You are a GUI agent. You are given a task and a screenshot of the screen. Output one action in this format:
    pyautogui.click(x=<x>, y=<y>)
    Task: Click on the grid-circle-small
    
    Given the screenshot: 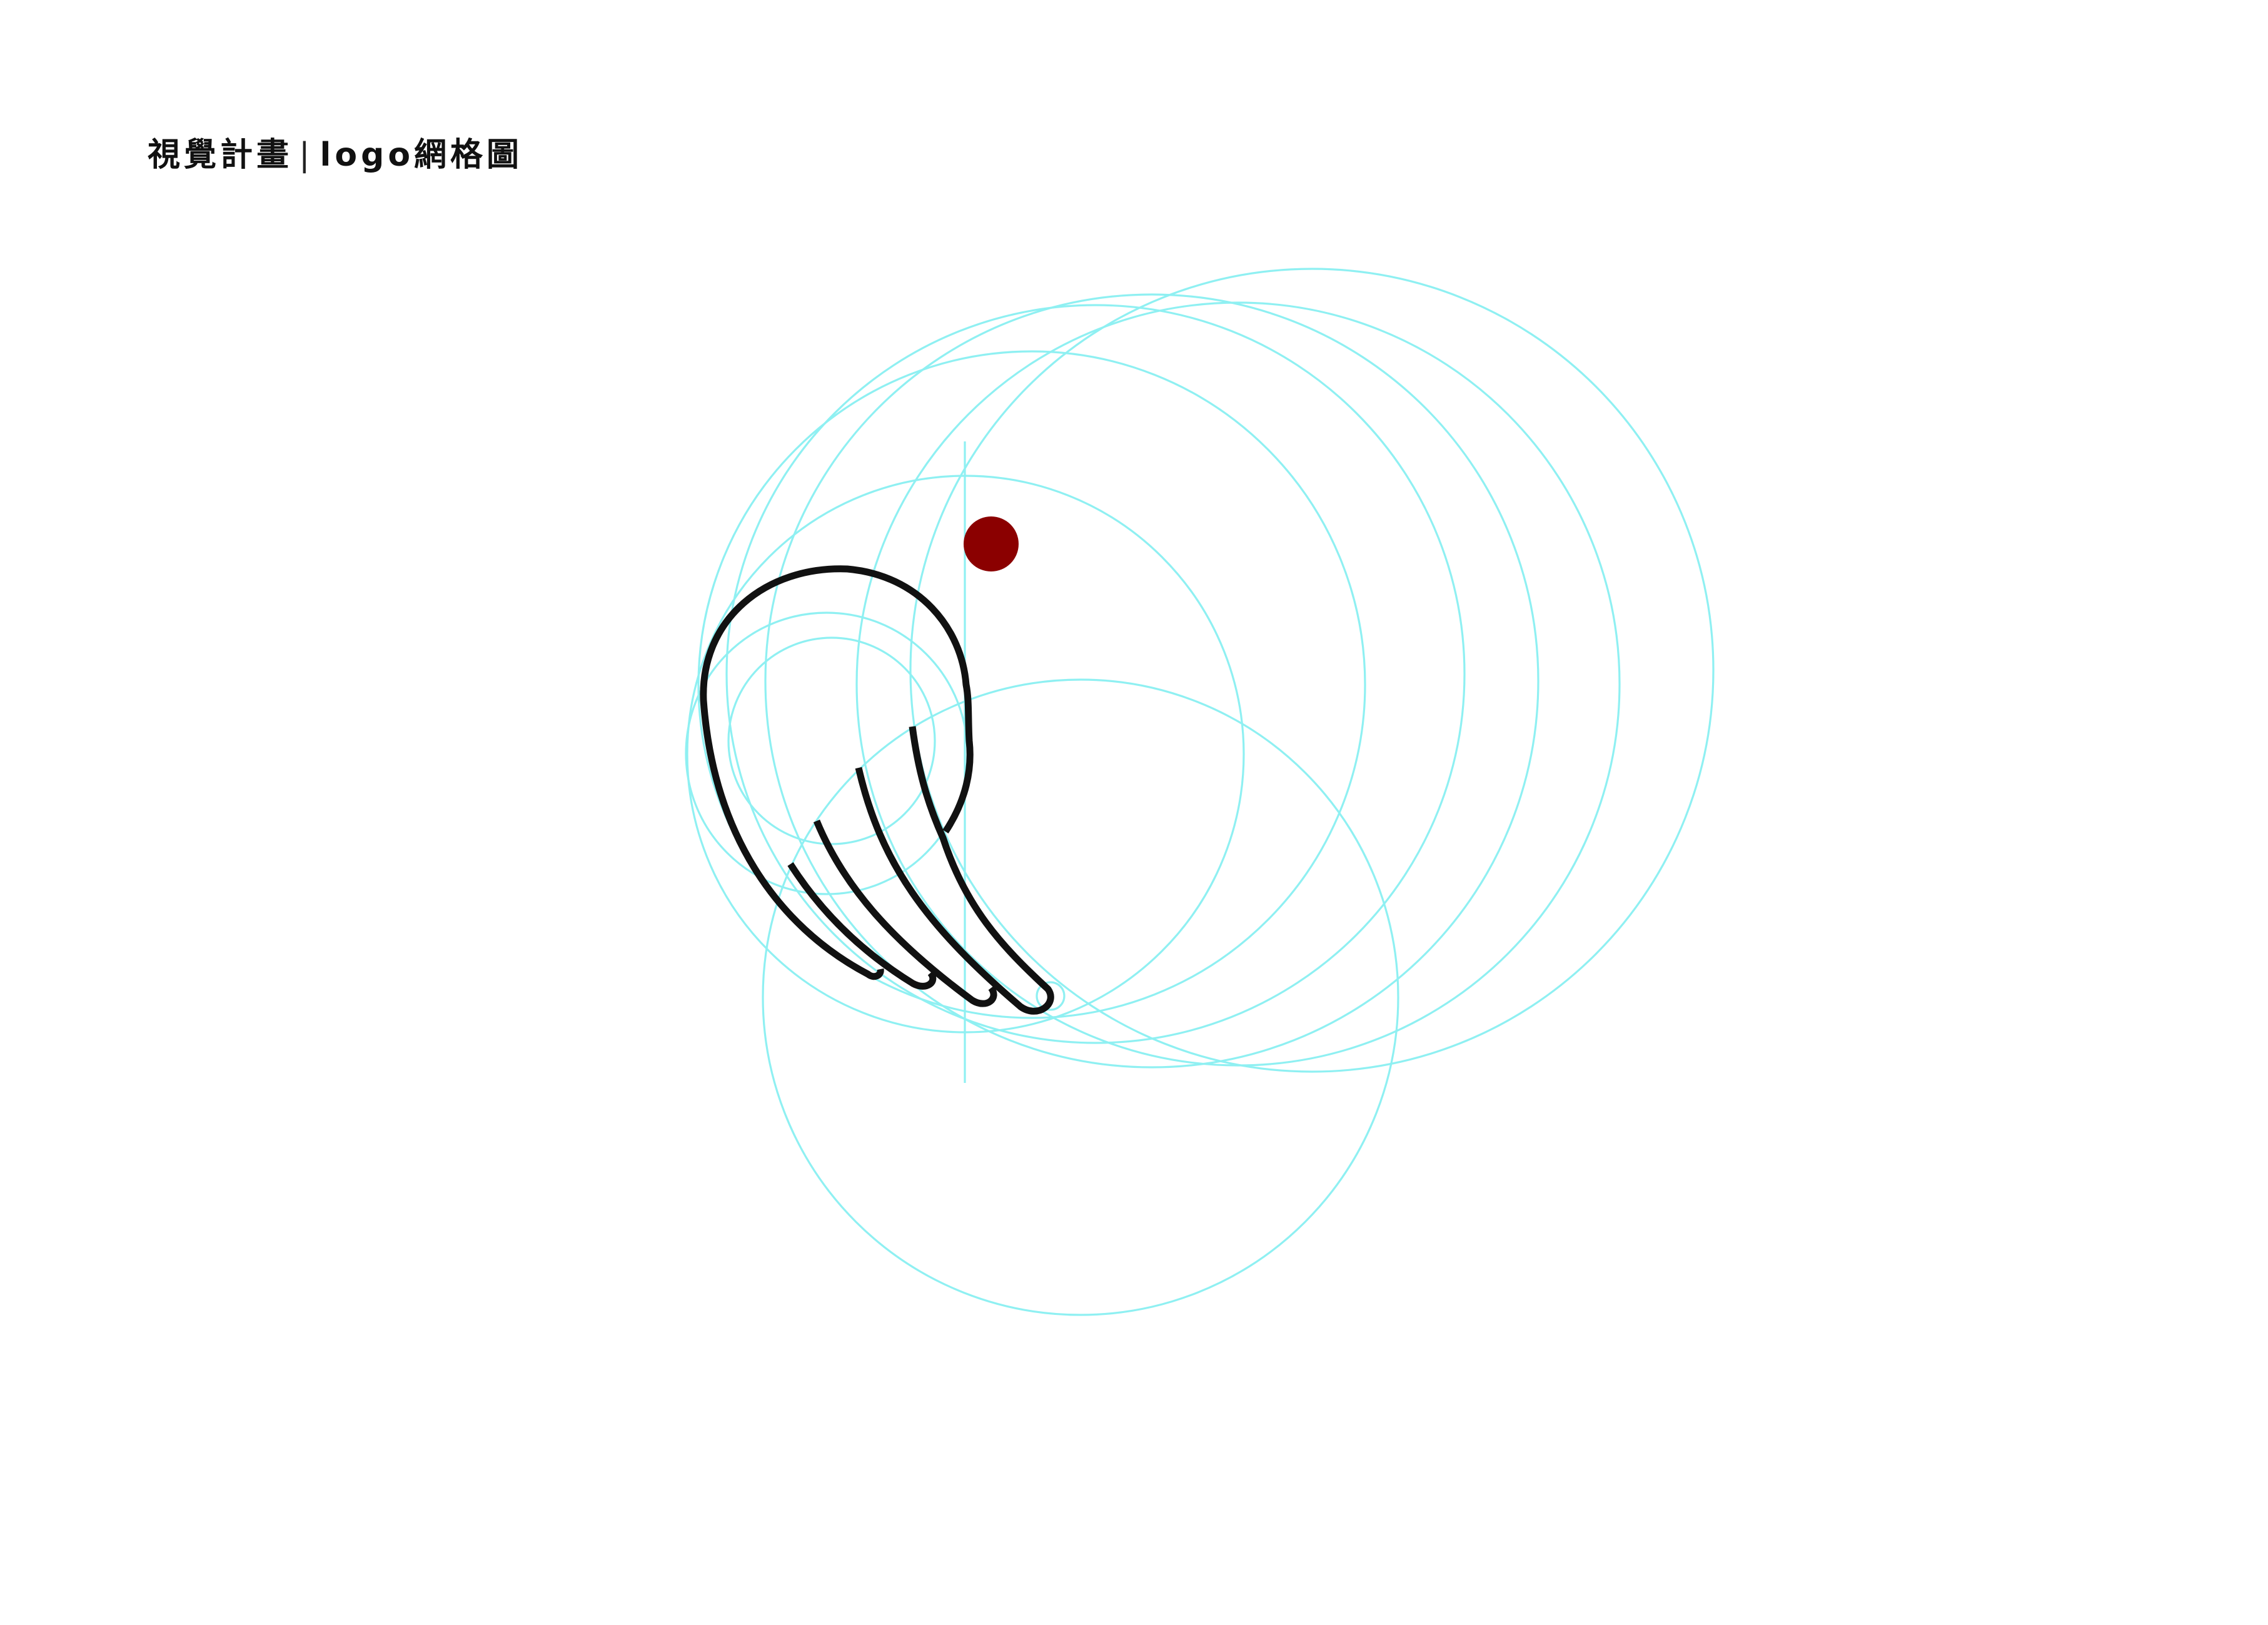 What is the action you would take?
    pyautogui.click(x=827, y=753)
    